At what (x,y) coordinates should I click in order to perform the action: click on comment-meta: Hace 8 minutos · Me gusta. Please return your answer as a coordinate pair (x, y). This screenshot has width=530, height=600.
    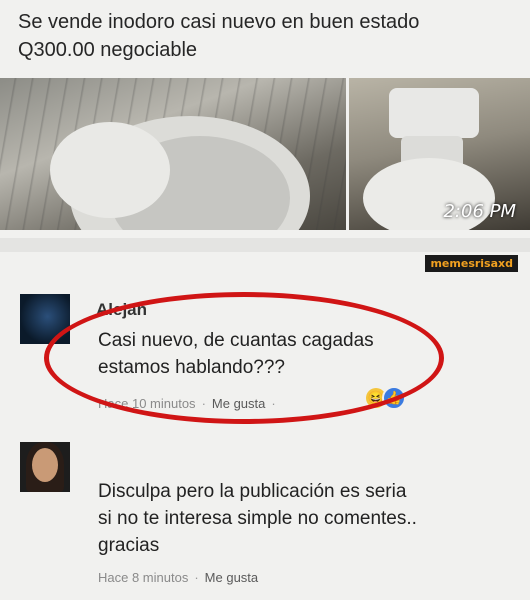
    Looking at the image, I should click on (178, 577).